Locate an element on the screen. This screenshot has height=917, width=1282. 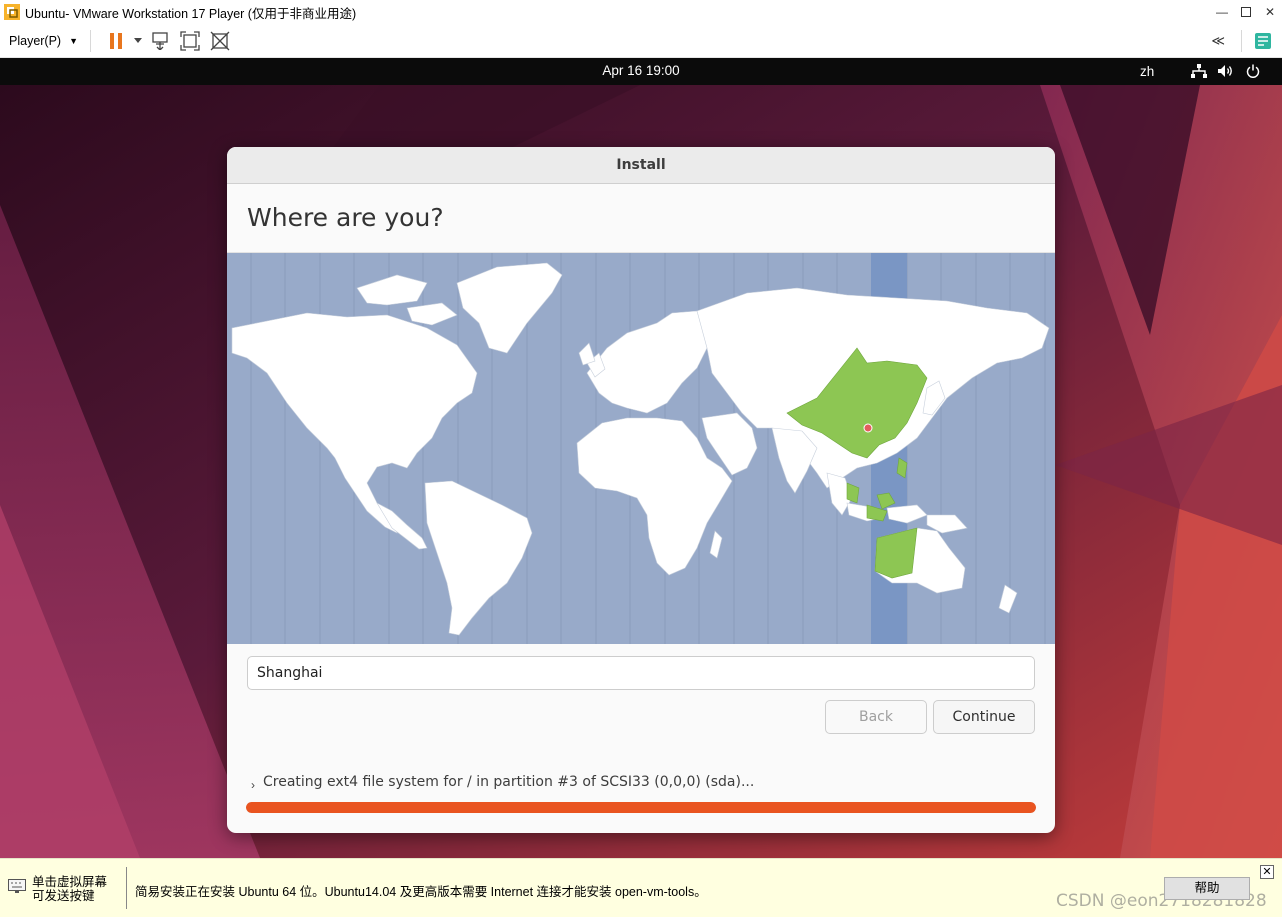
library-icon is located at coordinates (1263, 41).